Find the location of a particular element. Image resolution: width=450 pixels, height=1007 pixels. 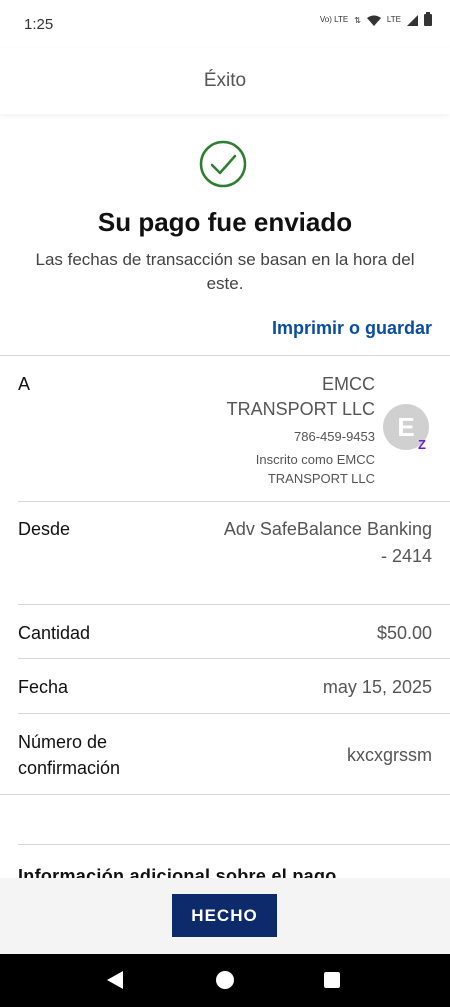

signal-icon is located at coordinates (412, 20).